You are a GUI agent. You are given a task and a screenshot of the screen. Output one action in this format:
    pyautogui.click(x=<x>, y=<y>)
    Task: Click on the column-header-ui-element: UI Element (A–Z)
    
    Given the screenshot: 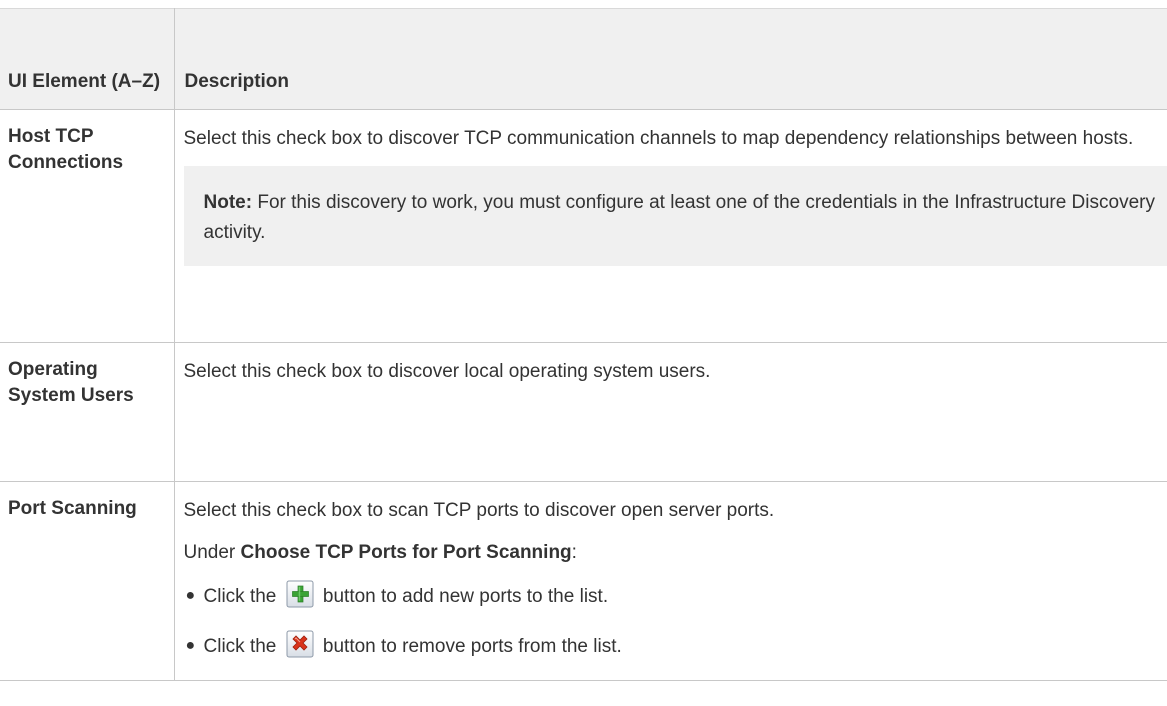 What is the action you would take?
    pyautogui.click(x=87, y=59)
    